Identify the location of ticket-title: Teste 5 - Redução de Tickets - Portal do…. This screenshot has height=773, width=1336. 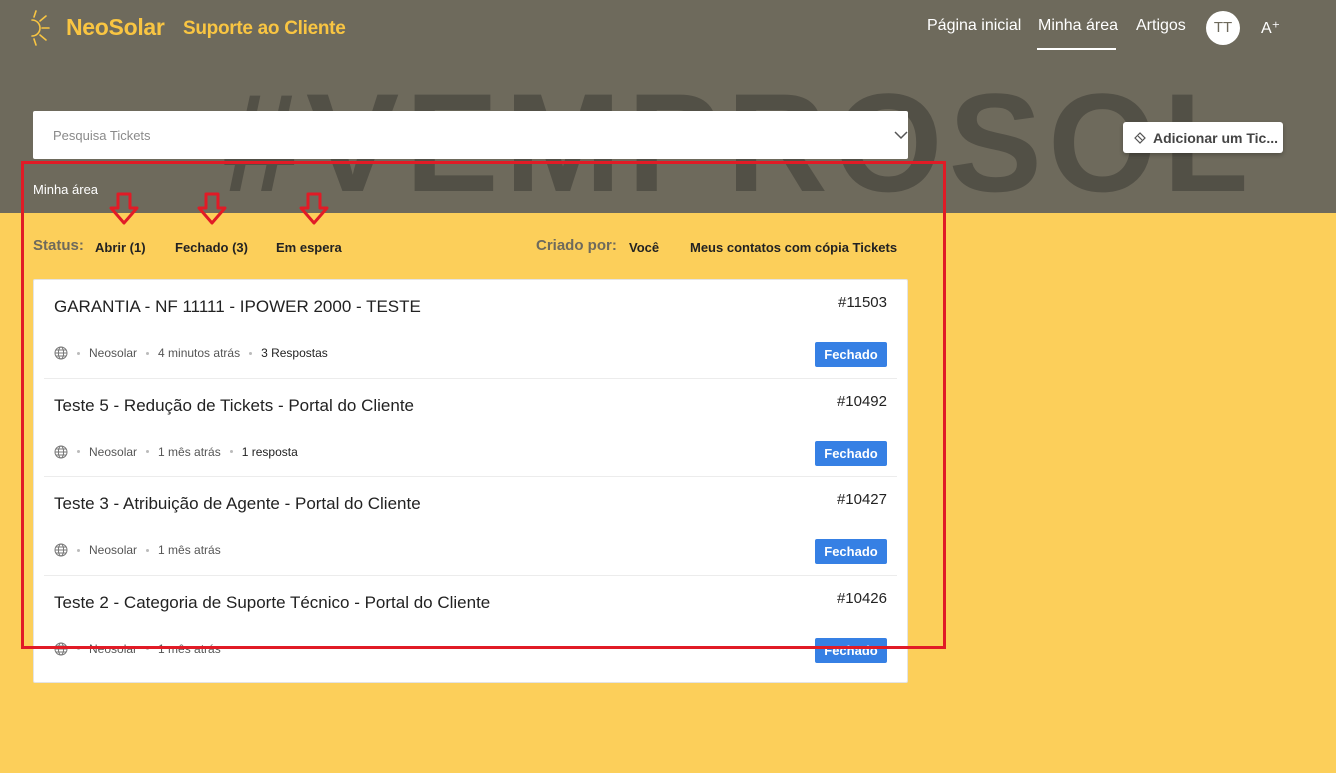
(234, 406).